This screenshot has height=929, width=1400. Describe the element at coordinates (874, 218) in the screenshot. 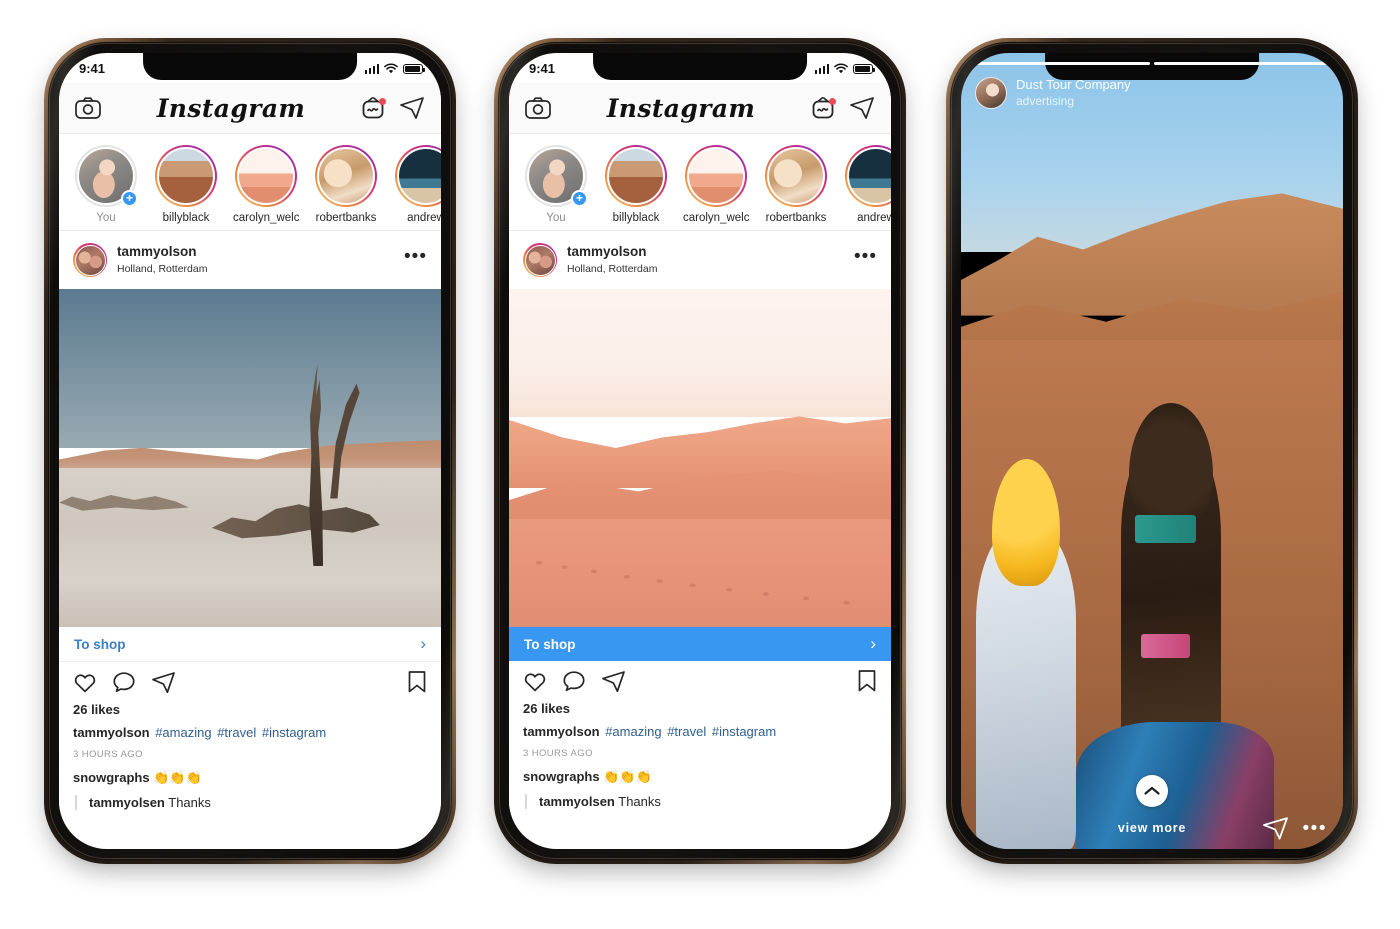

I see `story-label: andrew` at that location.